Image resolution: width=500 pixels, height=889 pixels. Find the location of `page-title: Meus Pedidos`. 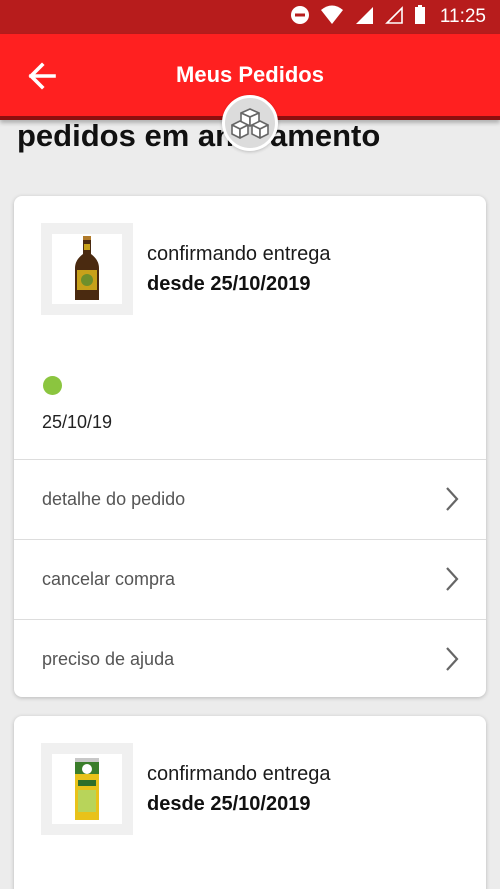

page-title: Meus Pedidos is located at coordinates (250, 74).